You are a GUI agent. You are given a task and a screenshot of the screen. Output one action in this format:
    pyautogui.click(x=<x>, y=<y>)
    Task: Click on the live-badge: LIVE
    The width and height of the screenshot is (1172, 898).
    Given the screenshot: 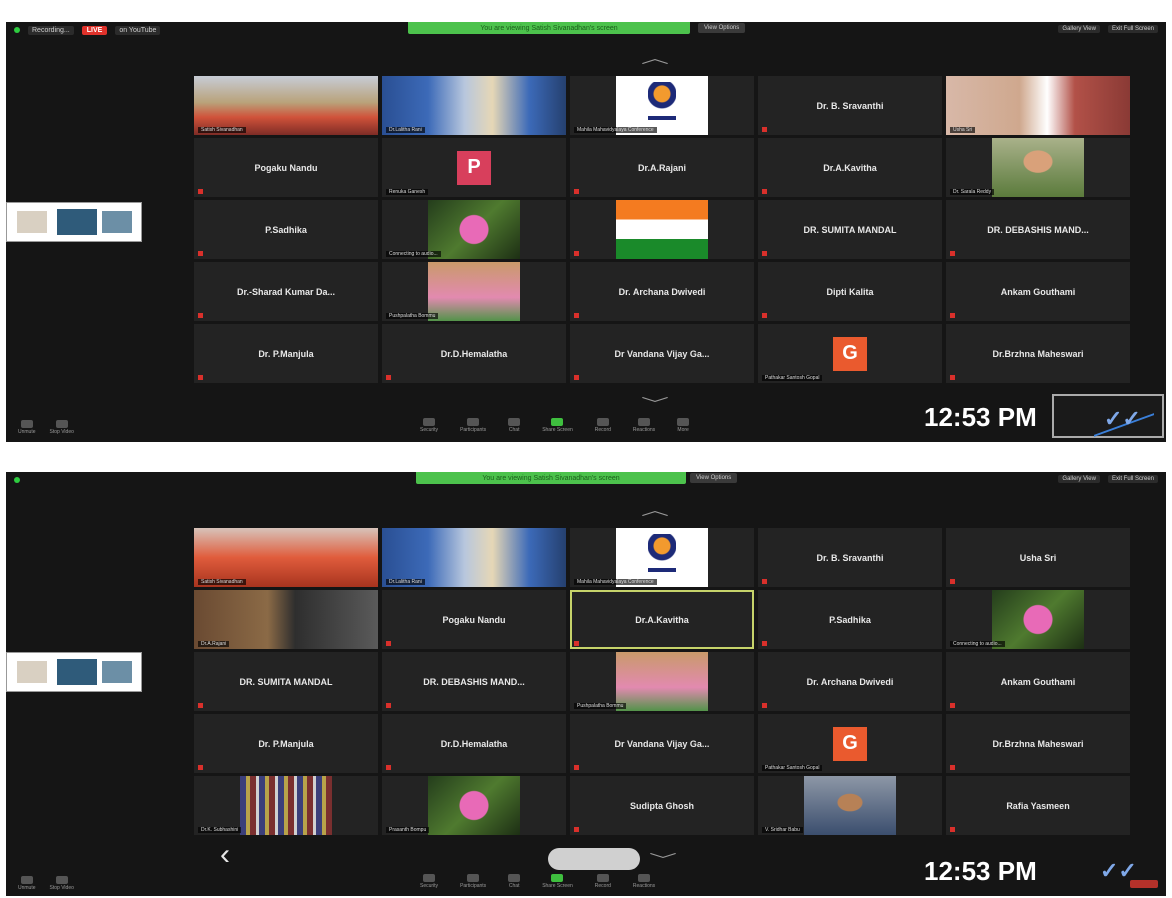 What is the action you would take?
    pyautogui.click(x=94, y=30)
    